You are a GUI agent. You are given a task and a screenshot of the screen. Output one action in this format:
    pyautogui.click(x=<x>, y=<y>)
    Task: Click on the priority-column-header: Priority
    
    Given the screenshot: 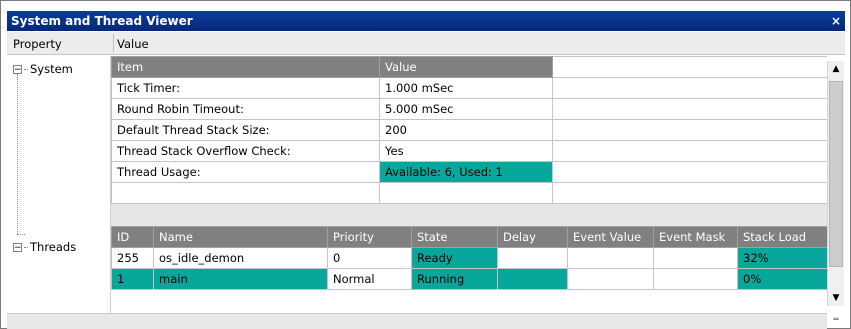 What is the action you would take?
    pyautogui.click(x=369, y=237)
    